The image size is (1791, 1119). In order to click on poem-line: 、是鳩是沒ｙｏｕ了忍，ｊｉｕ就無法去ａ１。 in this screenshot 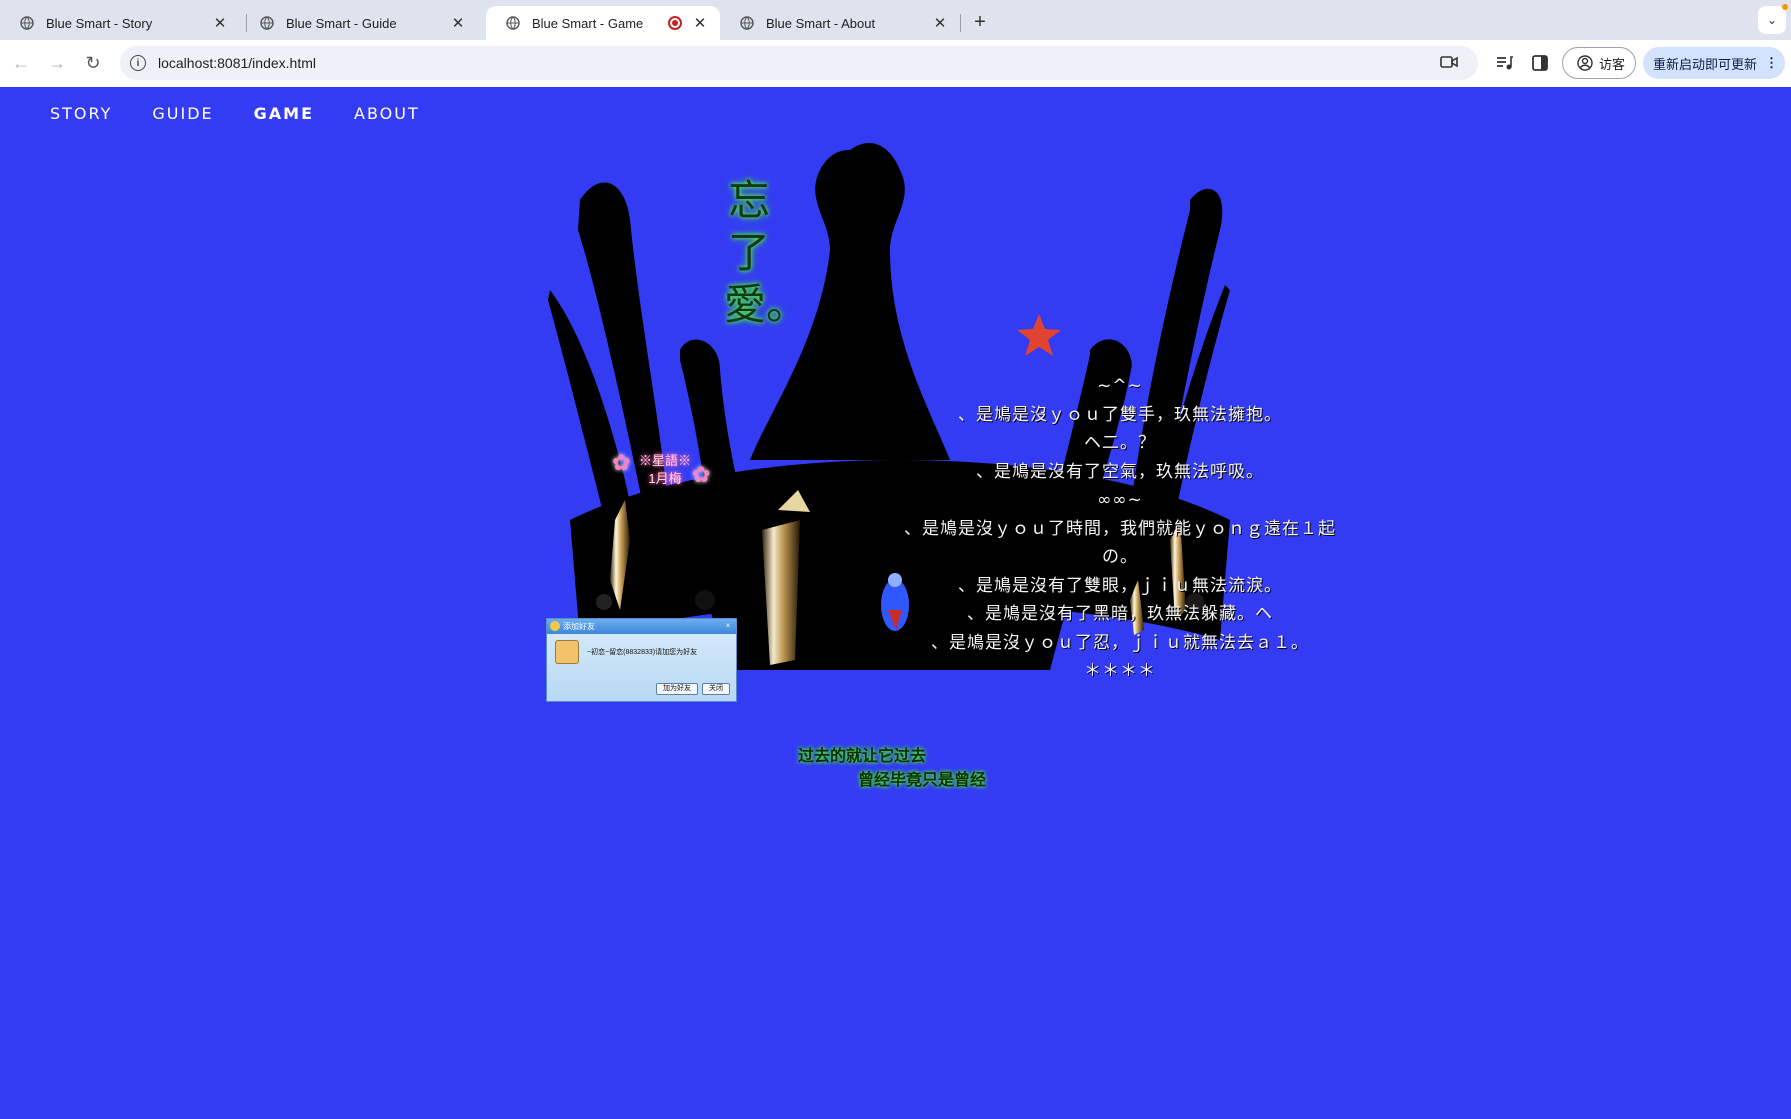, I will do `click(1120, 642)`.